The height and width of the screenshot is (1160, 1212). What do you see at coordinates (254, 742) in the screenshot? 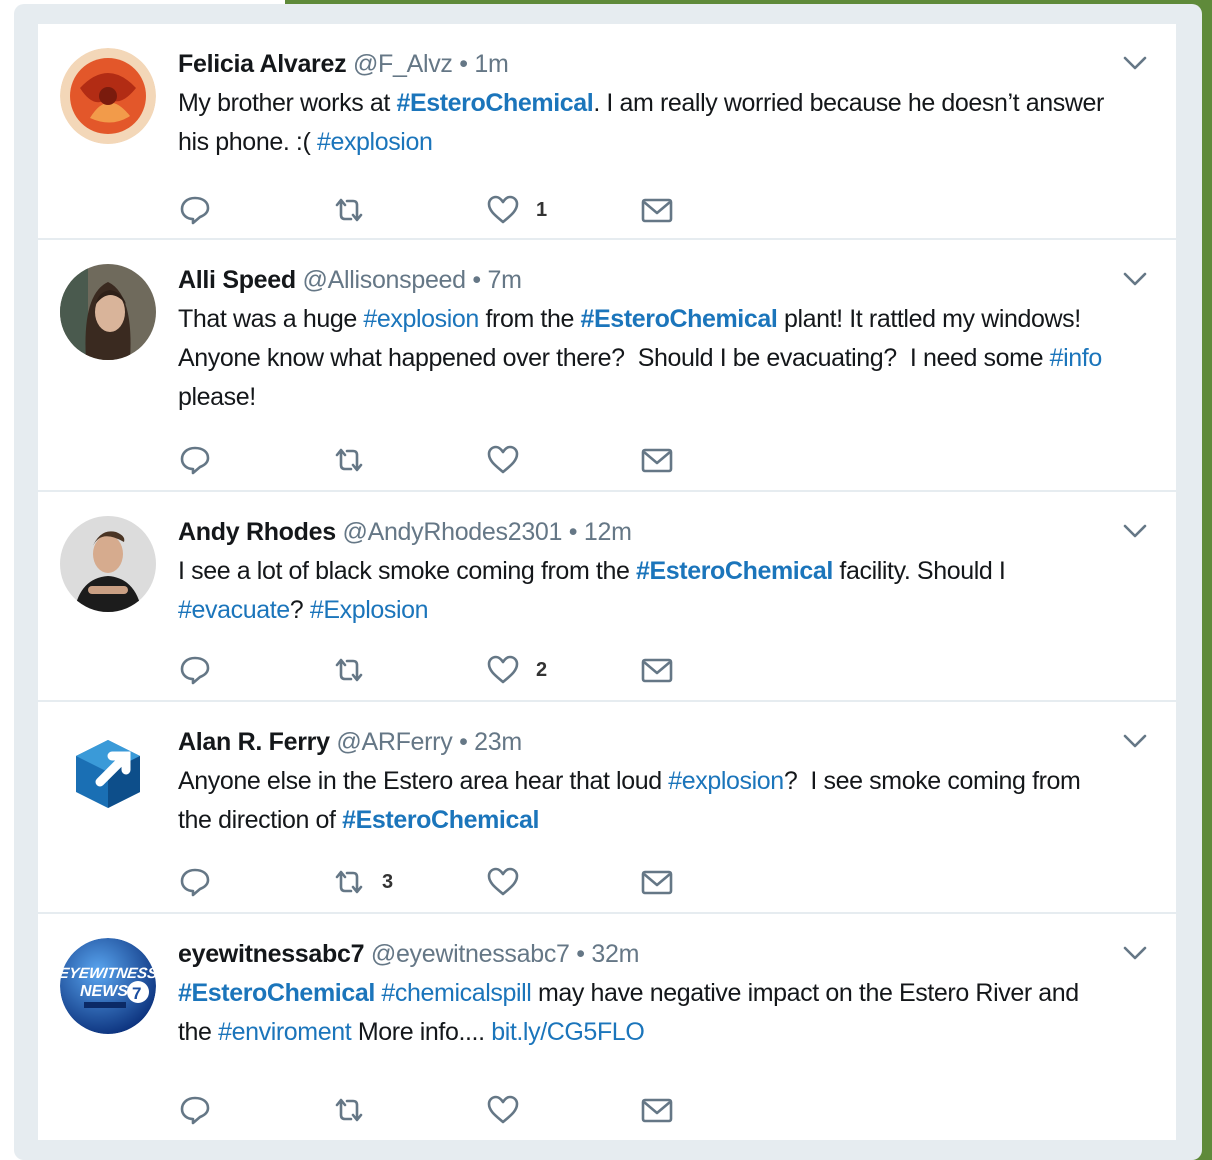
I see `author-name: Alan R. Ferry` at bounding box center [254, 742].